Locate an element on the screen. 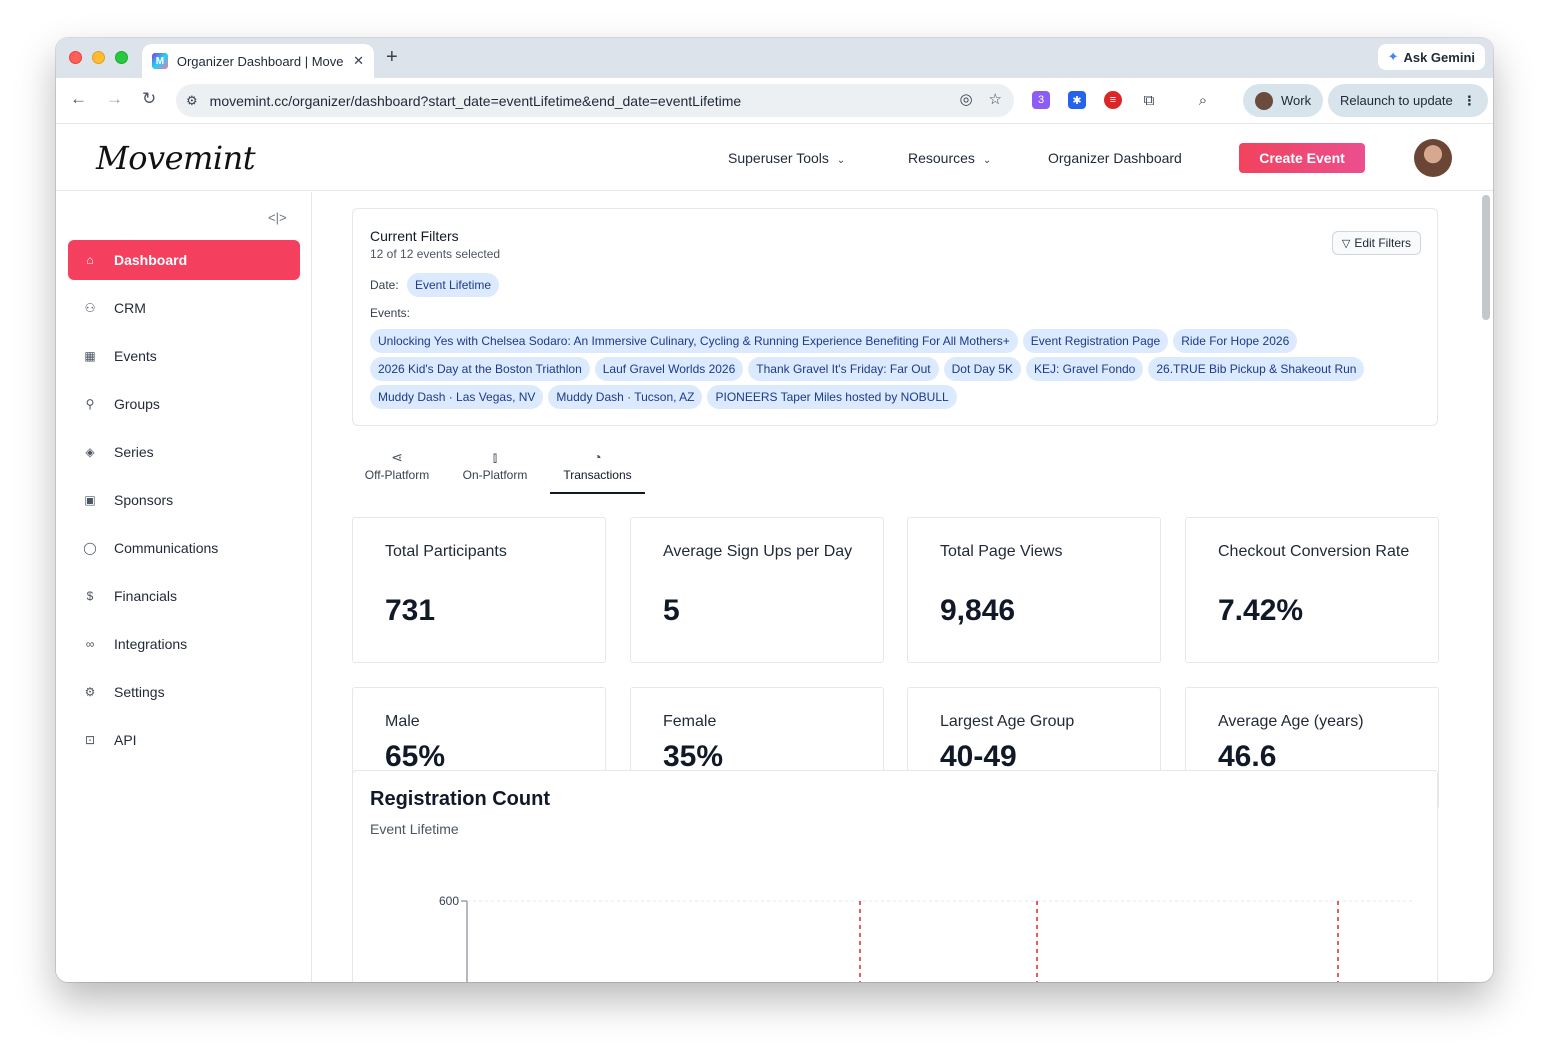  relaunch-label: Relaunch to update is located at coordinates (1396, 100).